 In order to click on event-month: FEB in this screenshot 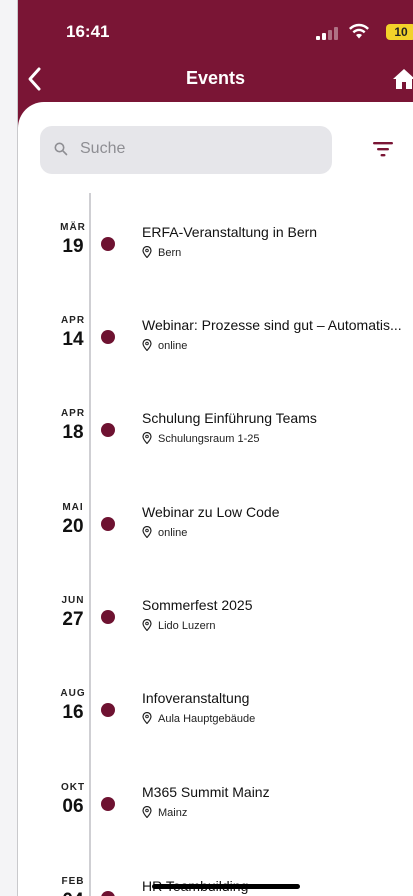, I will do `click(73, 881)`.